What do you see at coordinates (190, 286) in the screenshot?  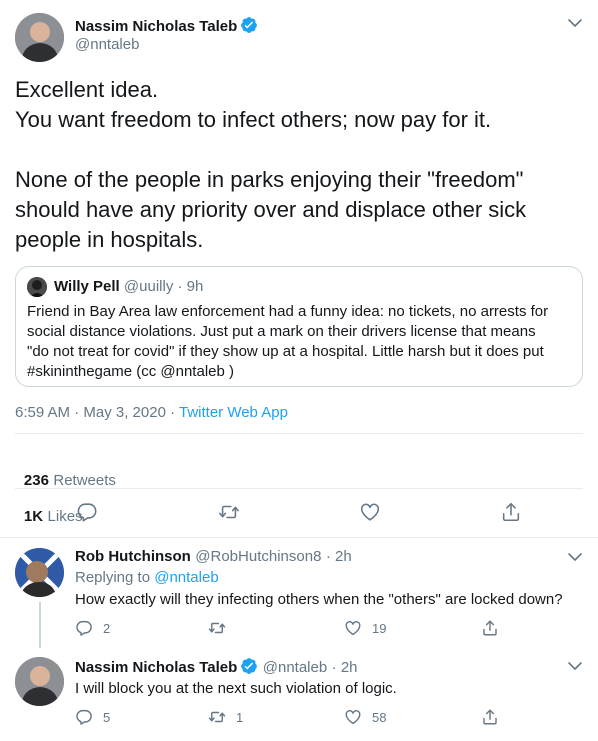 I see `quoted-time: · 9h` at bounding box center [190, 286].